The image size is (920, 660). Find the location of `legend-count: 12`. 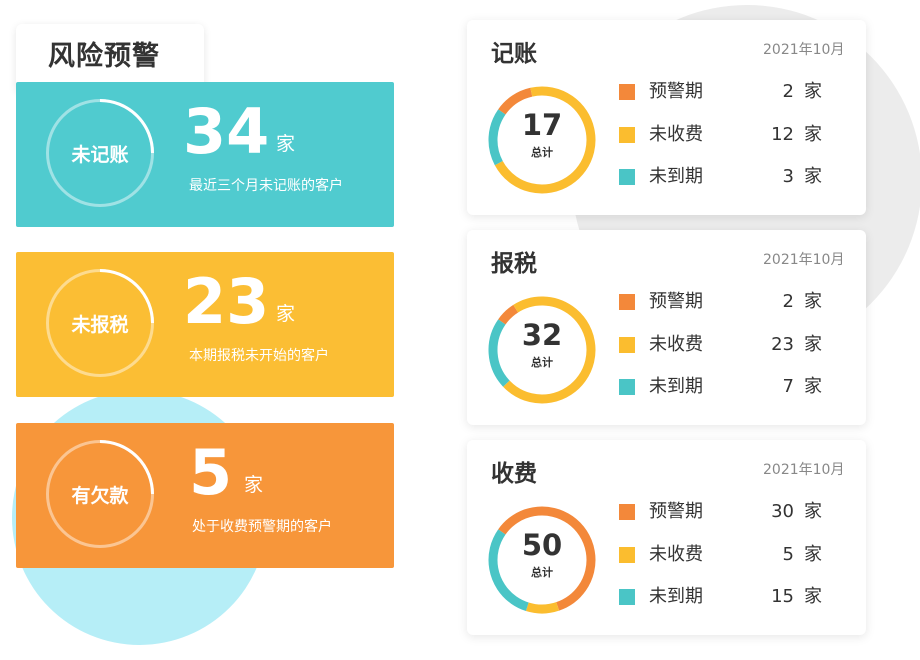

legend-count: 12 is located at coordinates (782, 134).